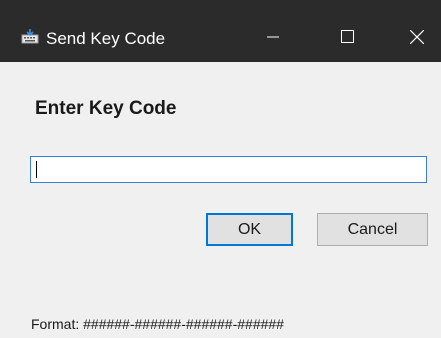  I want to click on text-caret, so click(36, 169).